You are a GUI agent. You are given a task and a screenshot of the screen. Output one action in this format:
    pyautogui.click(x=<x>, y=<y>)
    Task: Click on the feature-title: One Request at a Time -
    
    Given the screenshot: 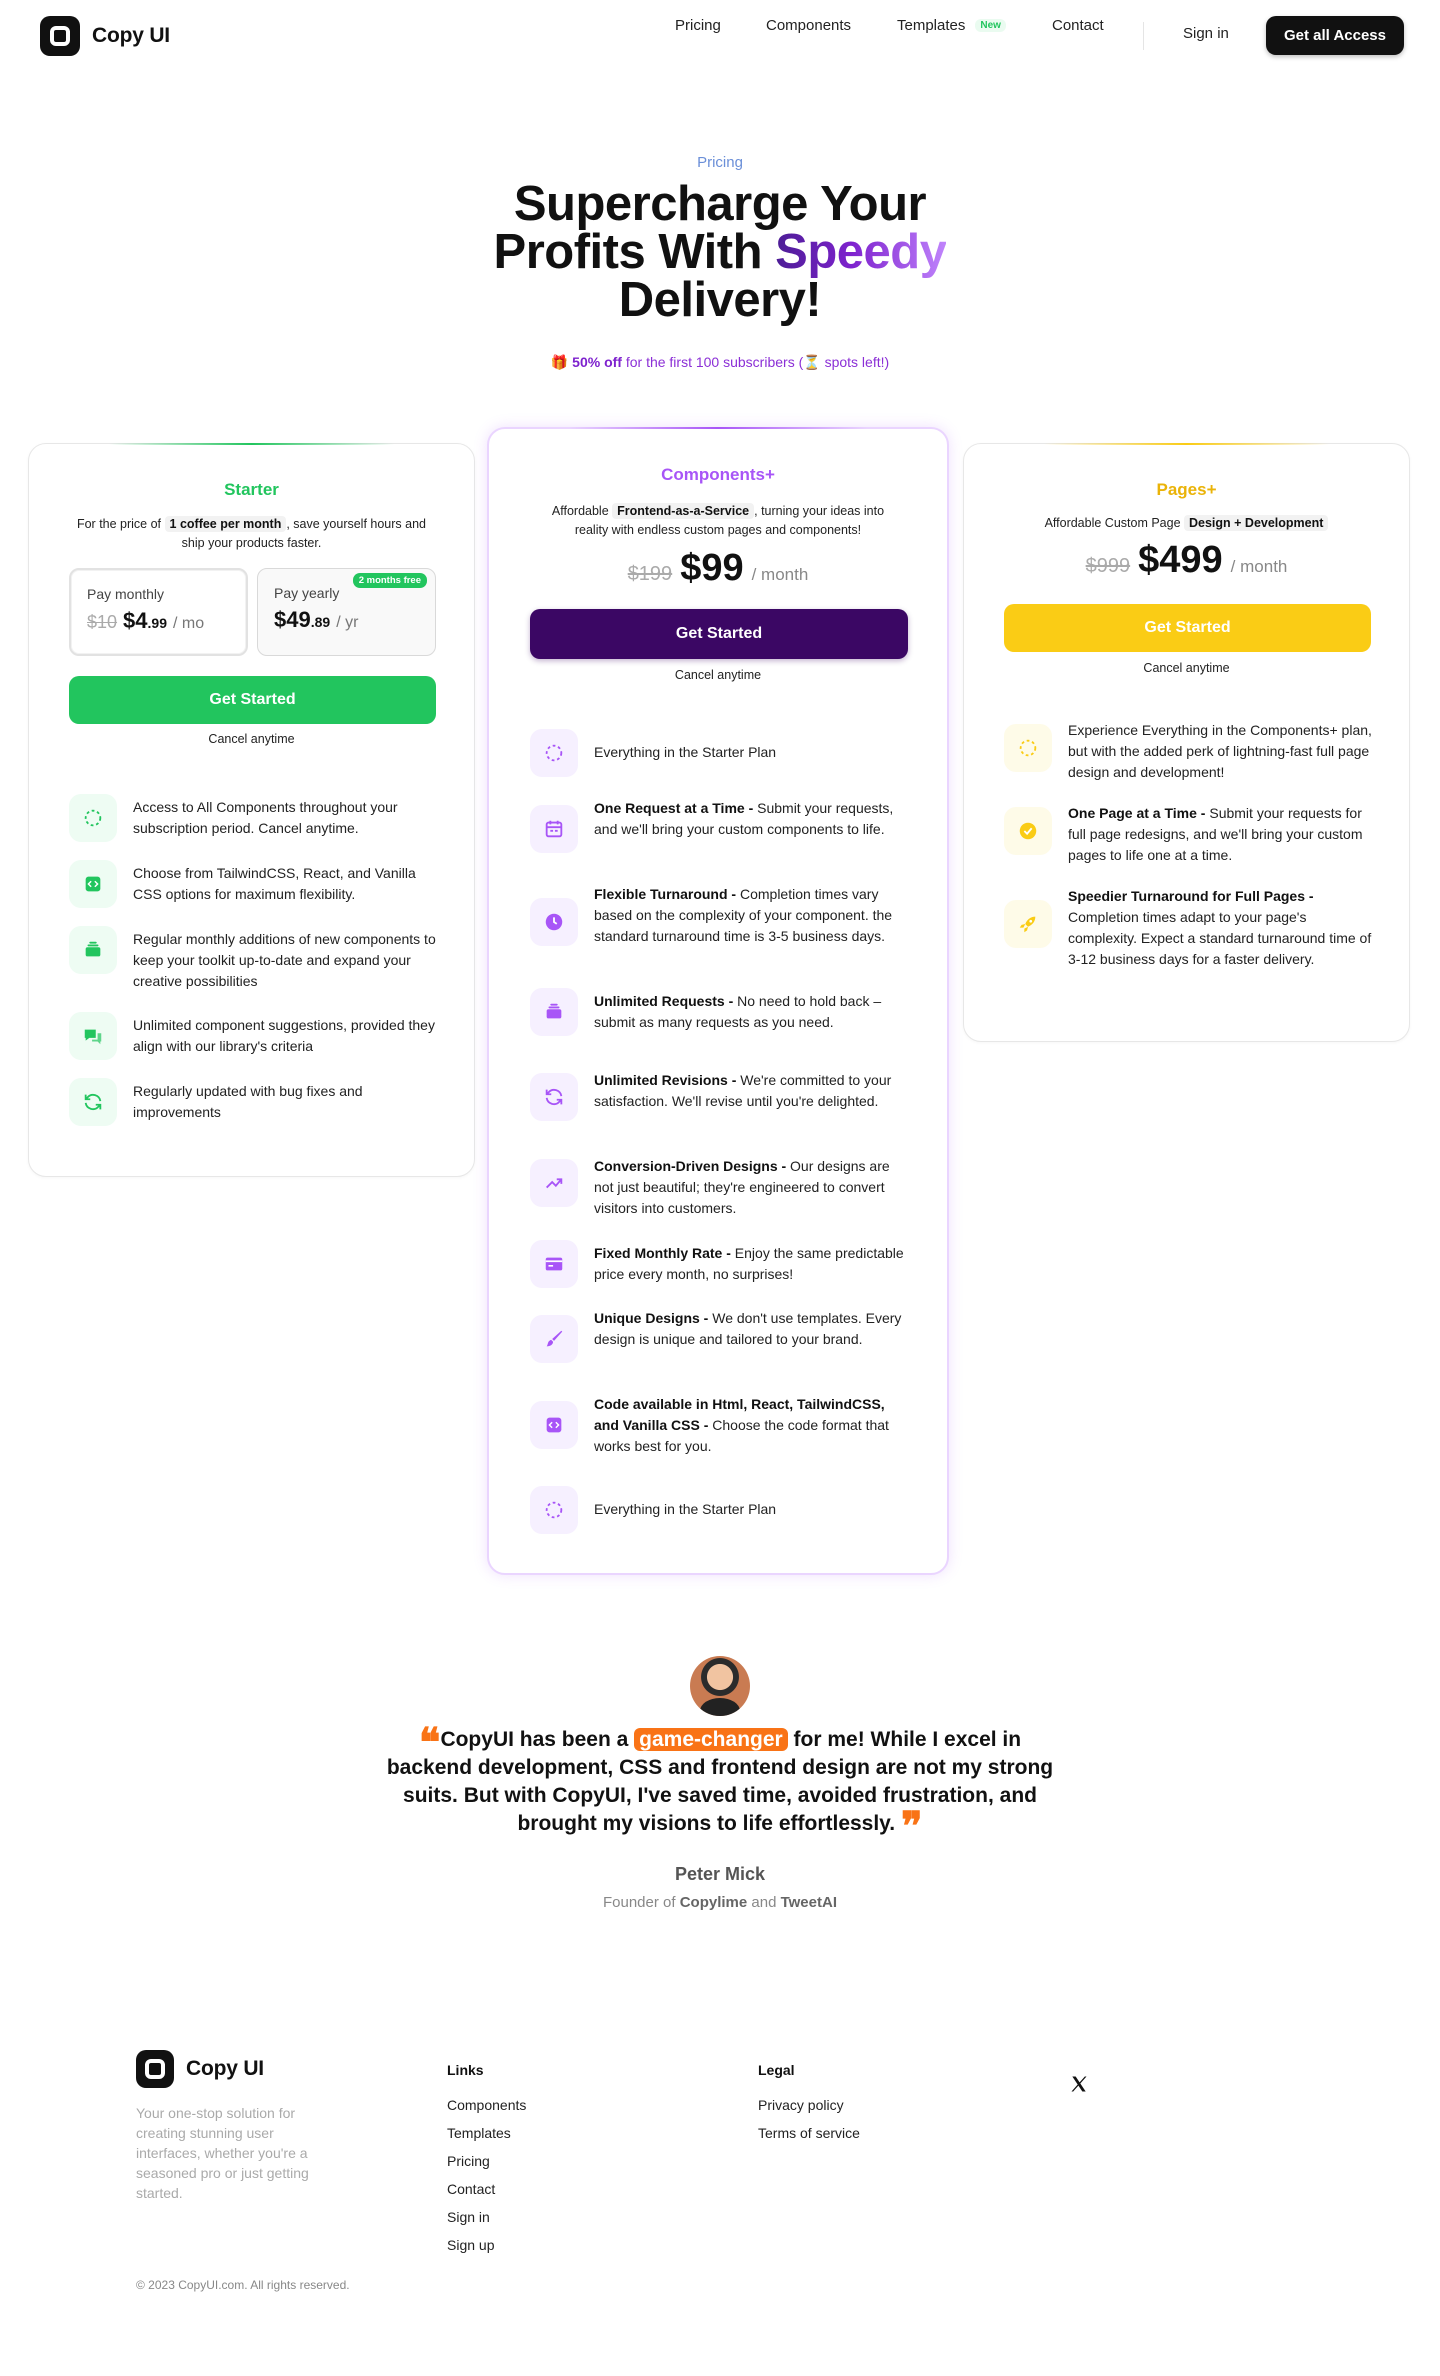 What is the action you would take?
    pyautogui.click(x=676, y=808)
    